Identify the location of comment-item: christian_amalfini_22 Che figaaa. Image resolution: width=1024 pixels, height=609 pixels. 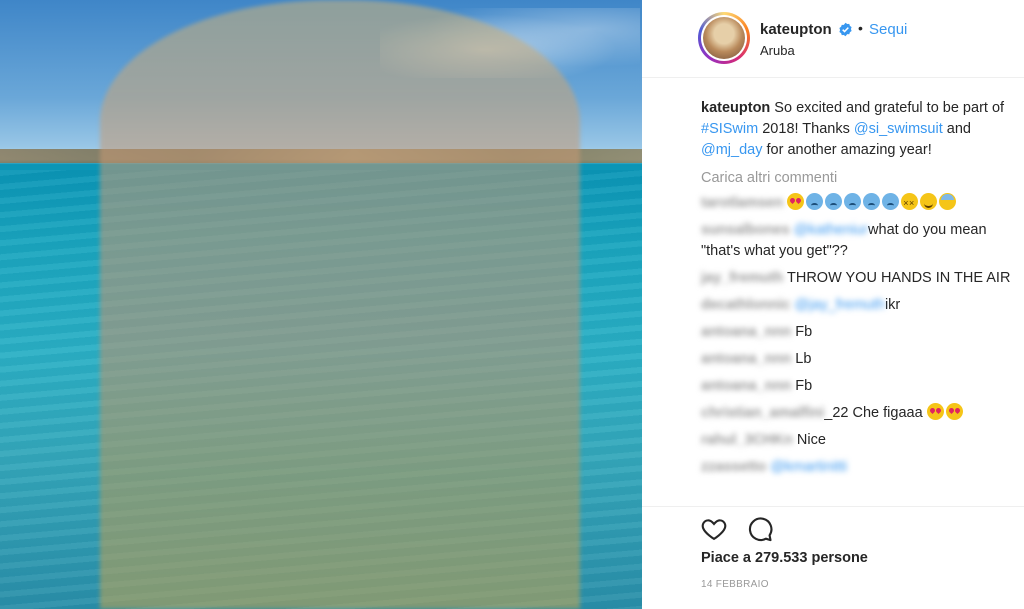
(857, 413).